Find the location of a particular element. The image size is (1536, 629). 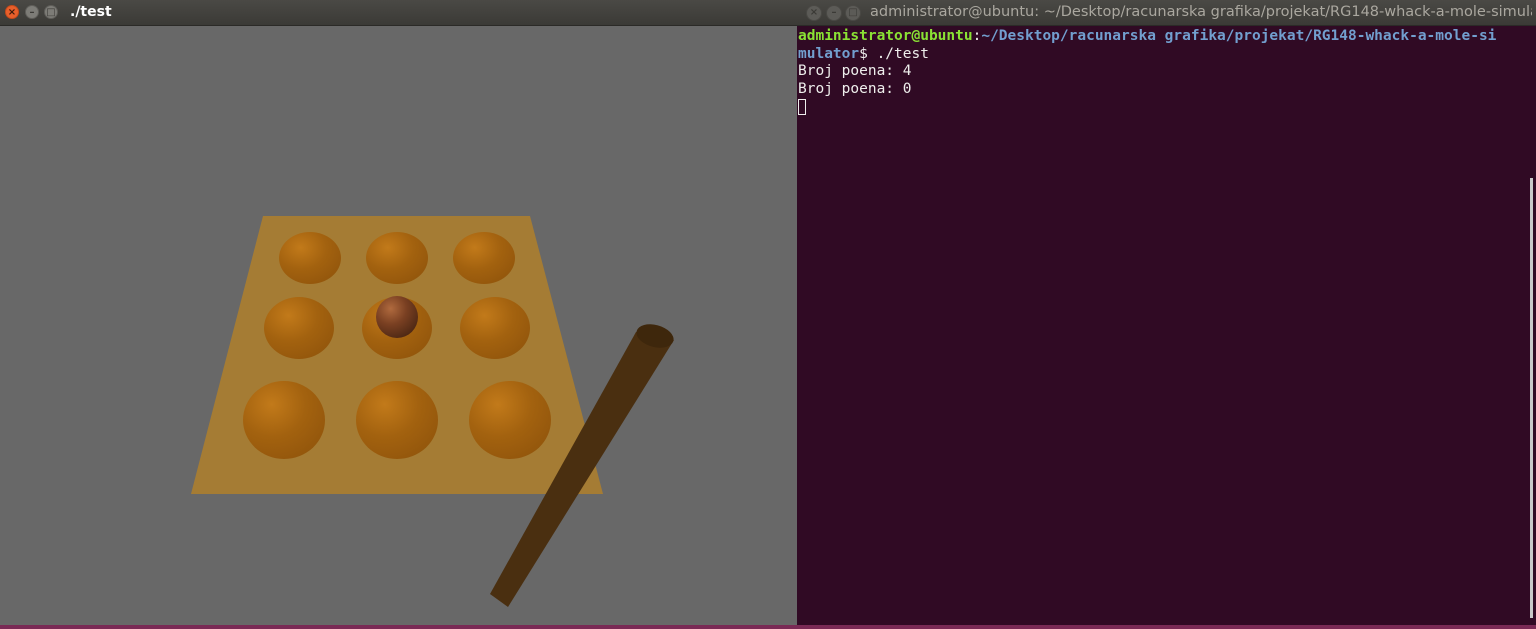

output-line: Broj poena: 0 is located at coordinates (855, 88).